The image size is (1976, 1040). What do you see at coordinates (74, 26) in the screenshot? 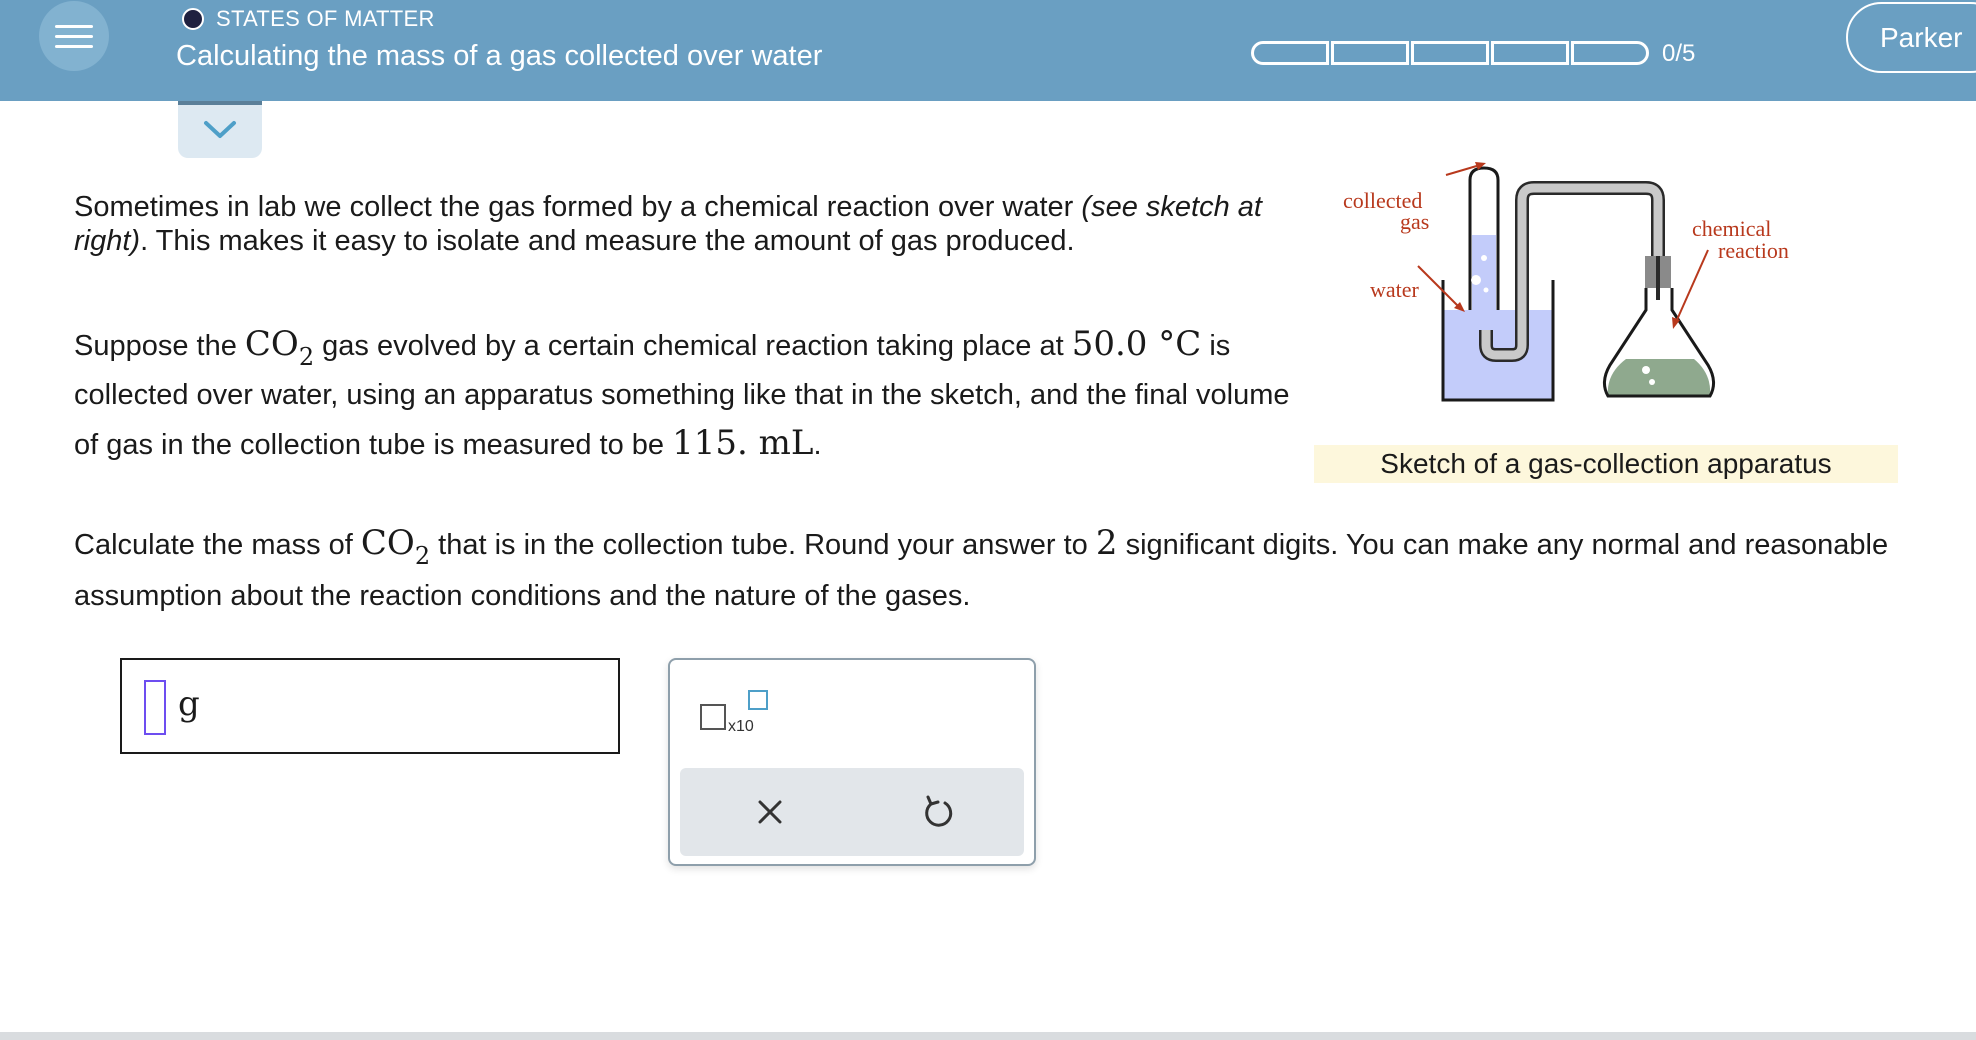
I see `hamburger-icon` at bounding box center [74, 26].